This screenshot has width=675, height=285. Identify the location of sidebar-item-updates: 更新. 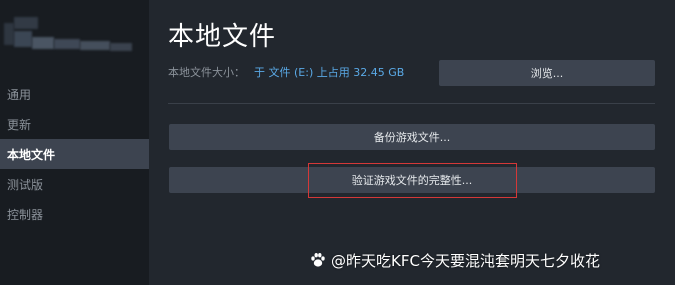
(74, 124).